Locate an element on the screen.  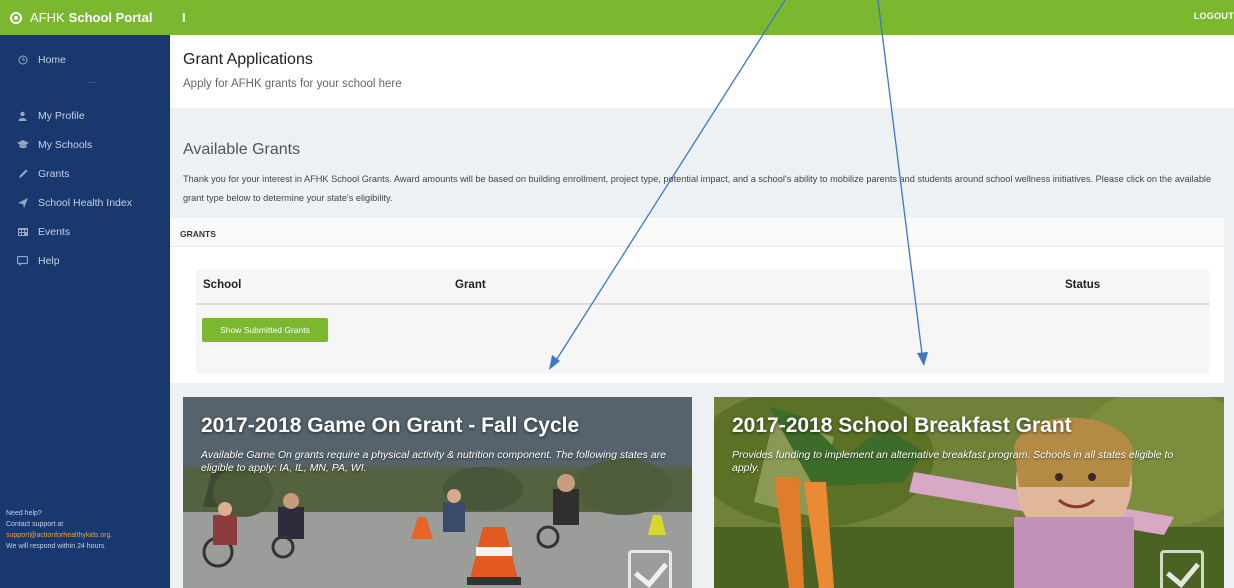
brand-prefix: AFHK is located at coordinates (47, 17).